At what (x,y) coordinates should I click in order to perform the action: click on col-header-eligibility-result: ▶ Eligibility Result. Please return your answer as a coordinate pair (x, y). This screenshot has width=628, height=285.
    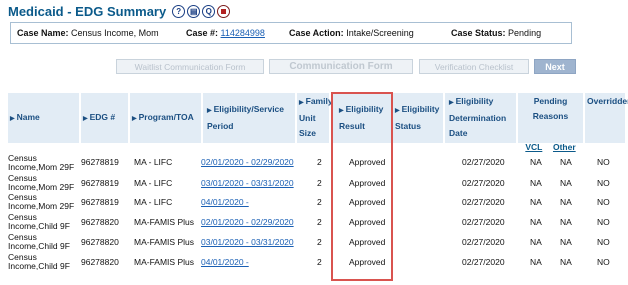
    Looking at the image, I should click on (361, 118).